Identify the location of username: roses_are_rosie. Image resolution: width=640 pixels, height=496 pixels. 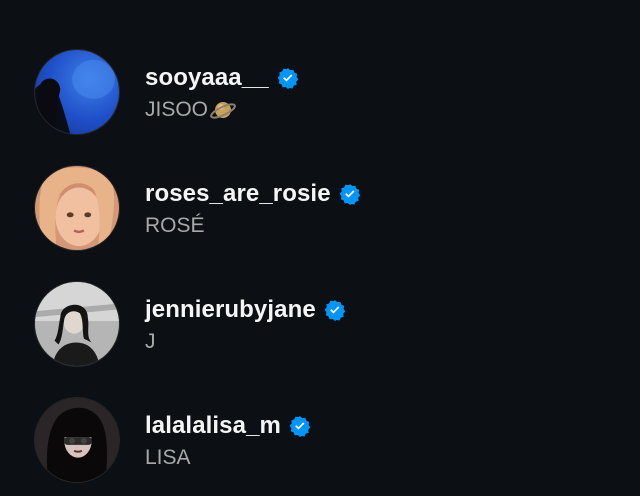
(238, 194).